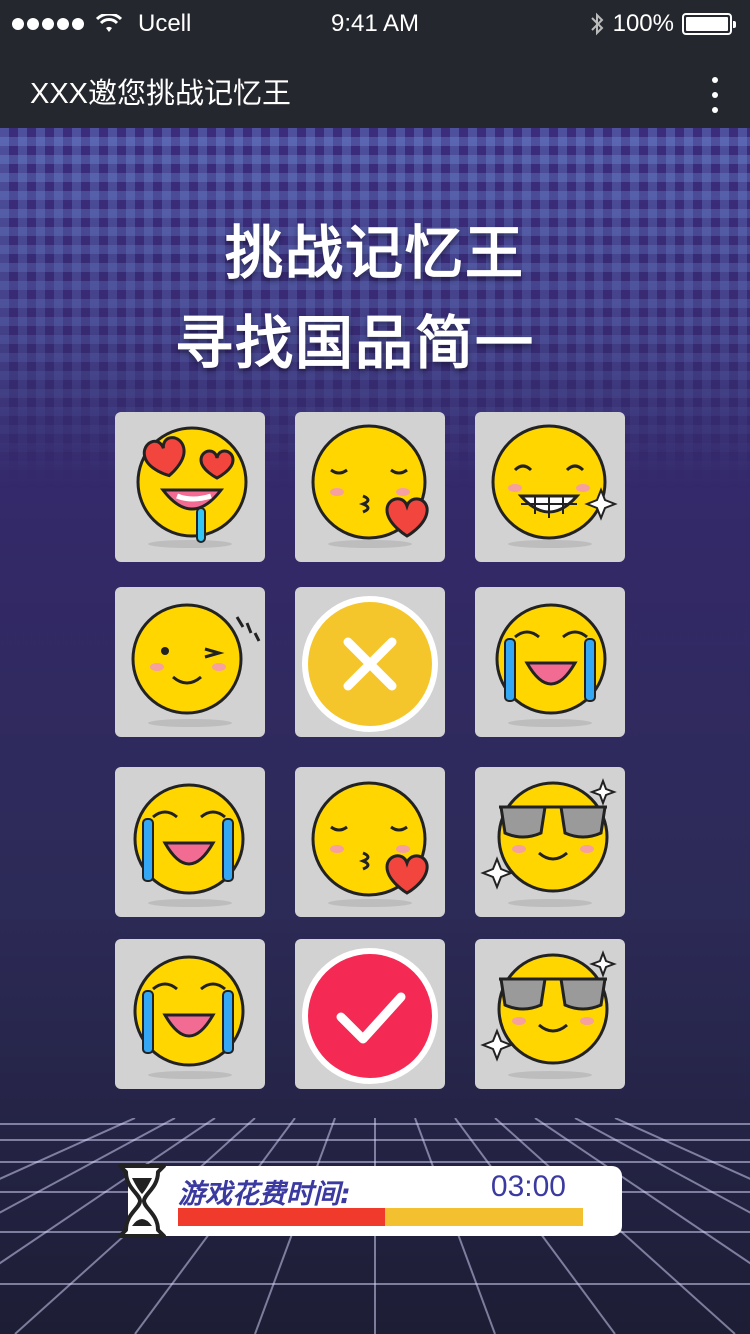 This screenshot has height=1334, width=750. I want to click on grin-sparkle-emoji-icon, so click(554, 486).